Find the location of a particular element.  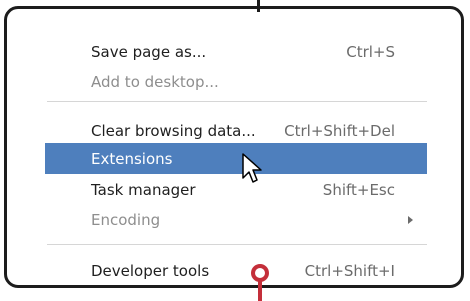

menu-item-clear-browsing-data: Clear browsing data... Ctrl+Shift+Del is located at coordinates (234, 130).